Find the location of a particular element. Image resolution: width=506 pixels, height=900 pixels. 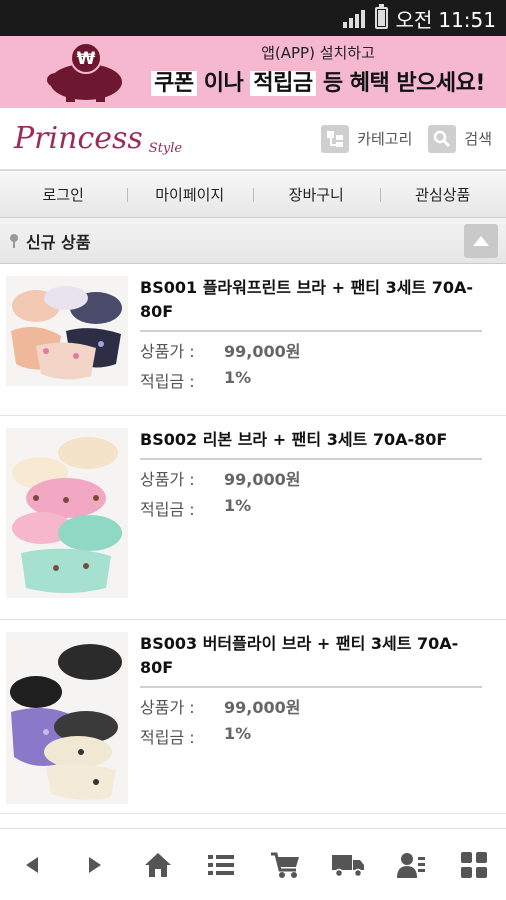

bottom-toolbar is located at coordinates (253, 864).